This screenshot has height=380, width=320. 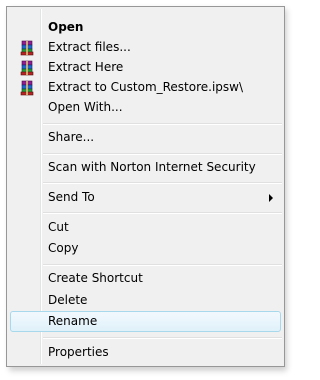 I want to click on menu-item-scan-norton: Scan with Norton Internet Security, so click(x=145, y=167).